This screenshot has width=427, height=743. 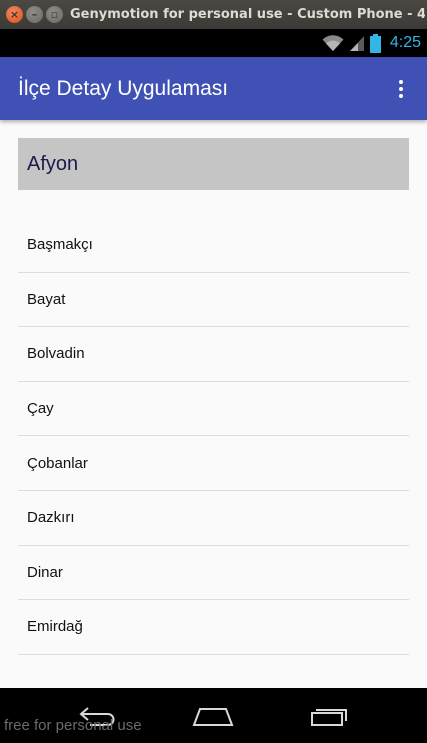 I want to click on battery-icon, so click(x=375, y=43).